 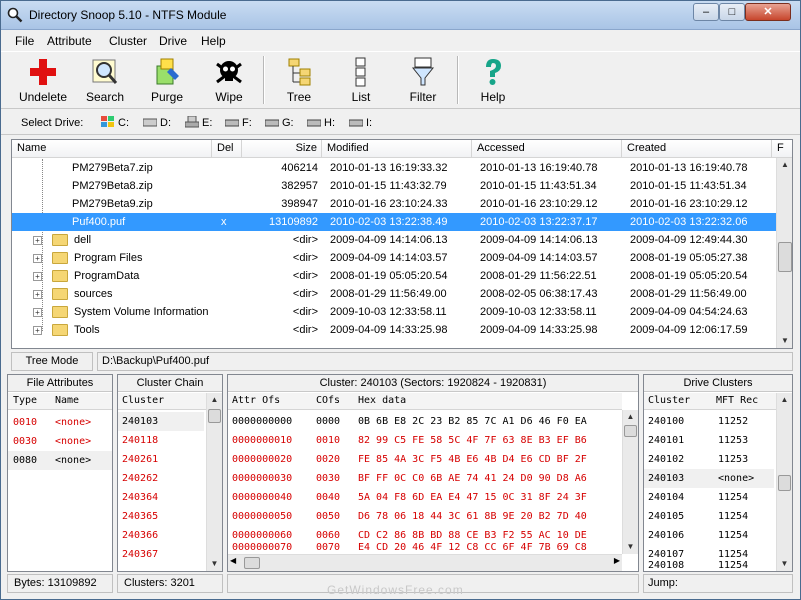 I want to click on cluster-chain-scrollbar: ▲ ▼, so click(x=214, y=482).